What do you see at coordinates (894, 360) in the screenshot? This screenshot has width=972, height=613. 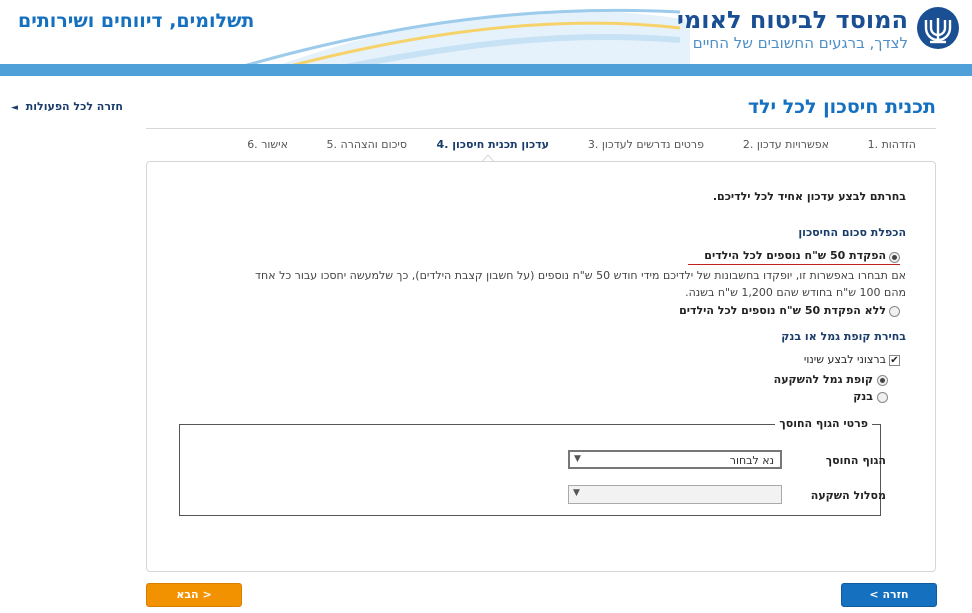 I see `change-checkbox: ✔` at bounding box center [894, 360].